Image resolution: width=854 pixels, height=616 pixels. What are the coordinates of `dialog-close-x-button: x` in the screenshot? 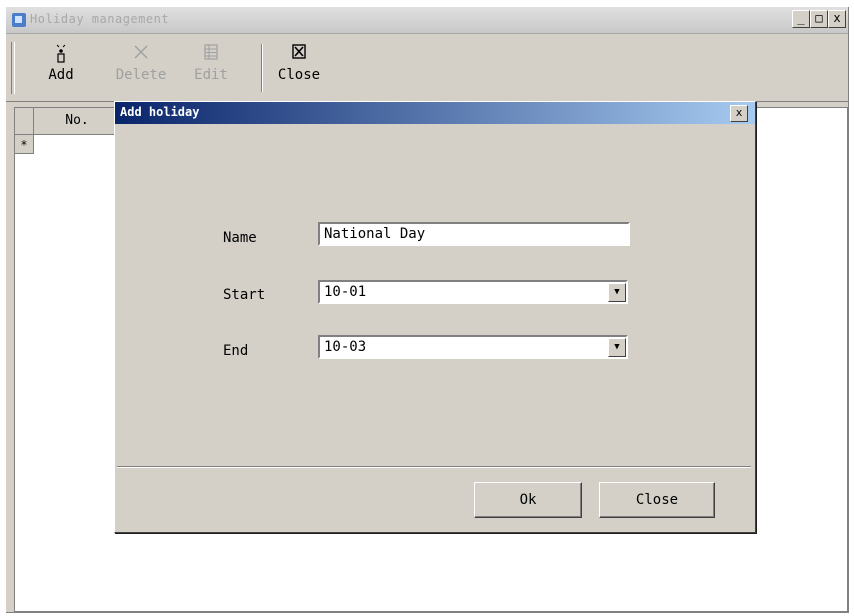 It's located at (739, 113).